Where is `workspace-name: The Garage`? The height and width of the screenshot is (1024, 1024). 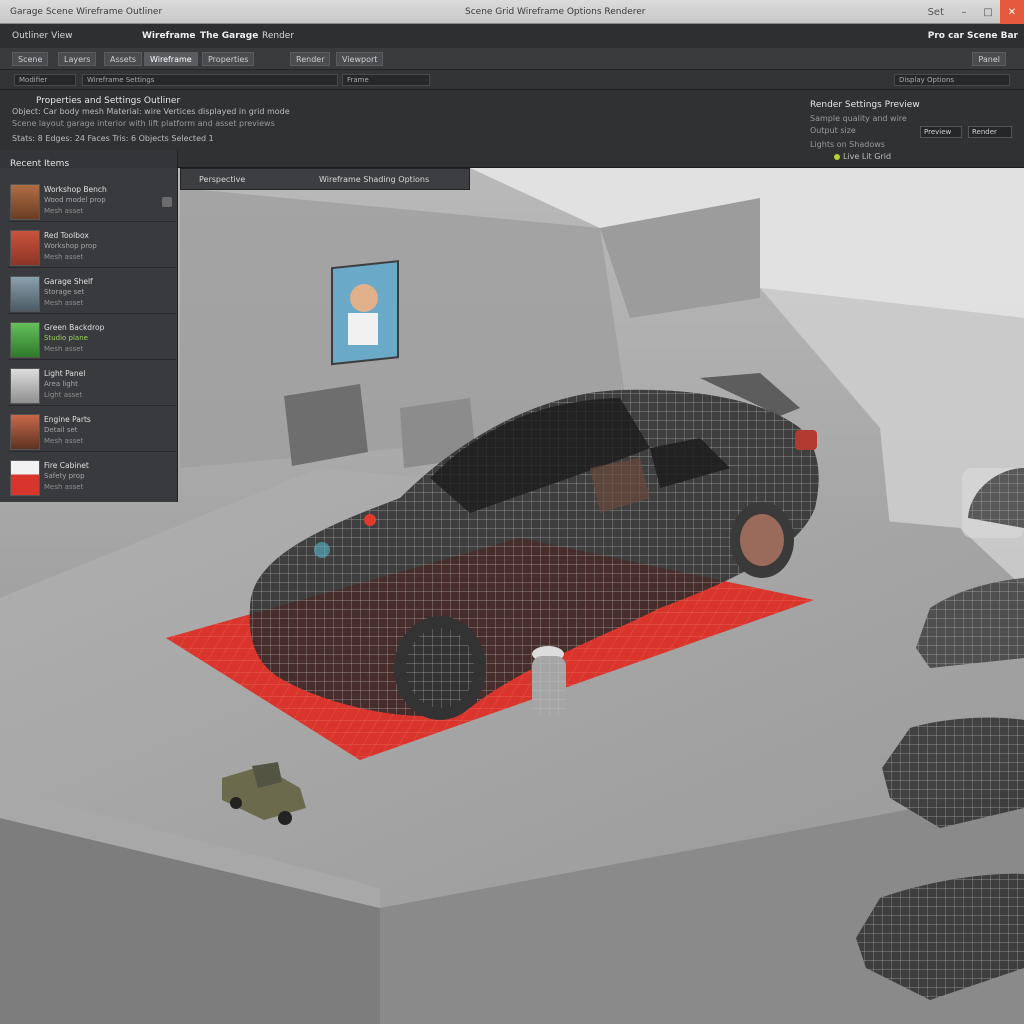 workspace-name: The Garage is located at coordinates (229, 36).